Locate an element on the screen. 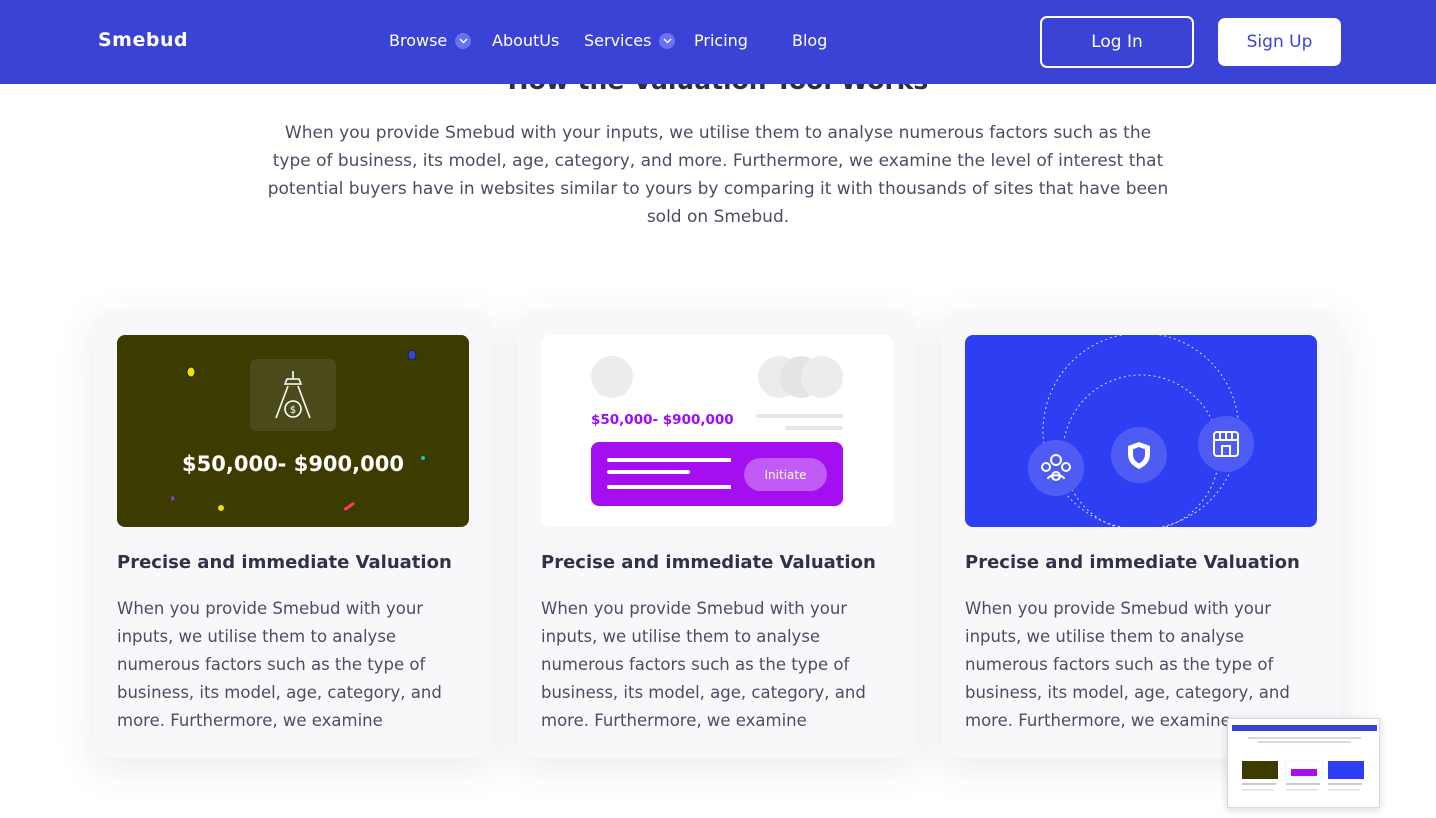  text-lines is located at coordinates (669, 473).